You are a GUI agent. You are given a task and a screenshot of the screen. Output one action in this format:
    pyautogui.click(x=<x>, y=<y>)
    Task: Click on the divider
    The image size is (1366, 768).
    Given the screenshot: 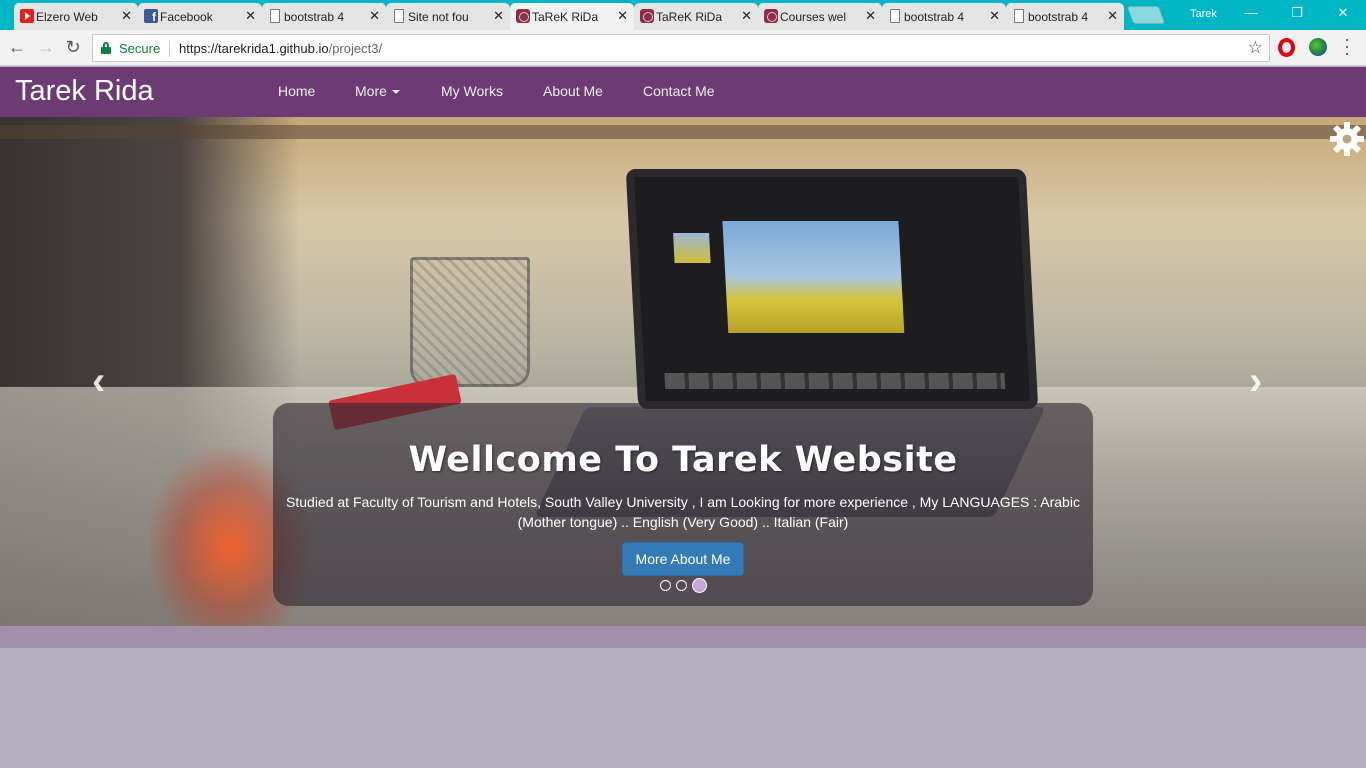 What is the action you would take?
    pyautogui.click(x=169, y=49)
    